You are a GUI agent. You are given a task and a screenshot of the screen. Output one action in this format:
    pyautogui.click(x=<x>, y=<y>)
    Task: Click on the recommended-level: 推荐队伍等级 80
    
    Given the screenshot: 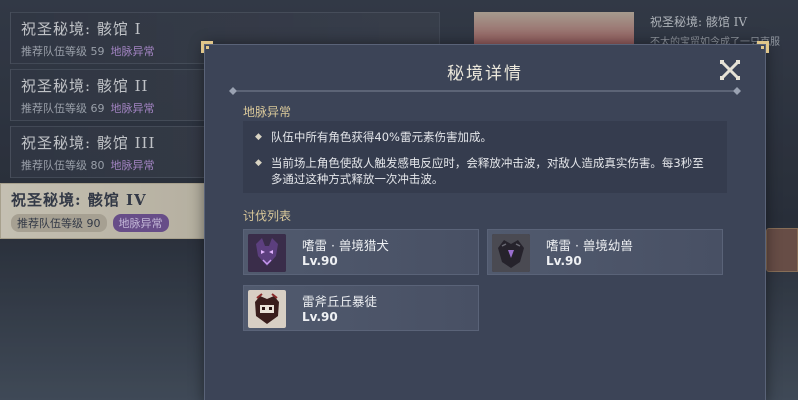 What is the action you would take?
    pyautogui.click(x=63, y=165)
    